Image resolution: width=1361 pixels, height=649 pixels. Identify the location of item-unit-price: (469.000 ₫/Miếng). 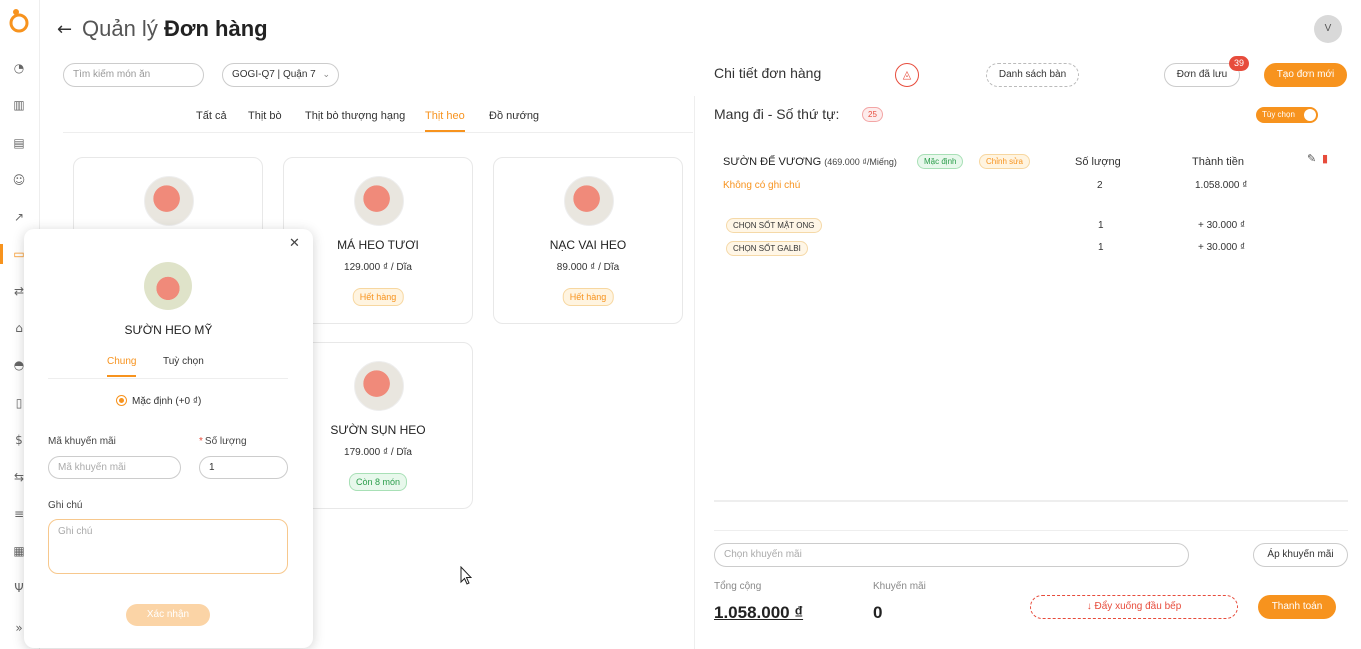
(860, 162).